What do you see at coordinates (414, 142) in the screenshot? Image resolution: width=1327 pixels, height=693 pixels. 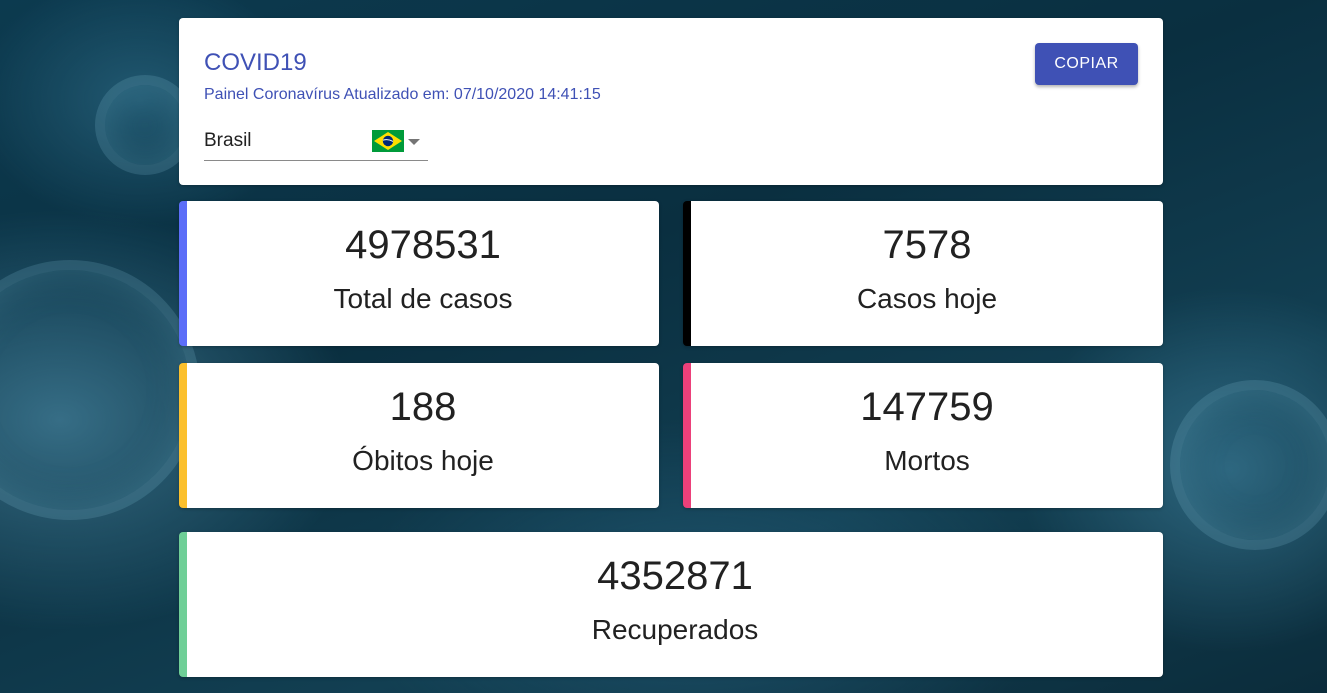 I see `chevron-down-icon` at bounding box center [414, 142].